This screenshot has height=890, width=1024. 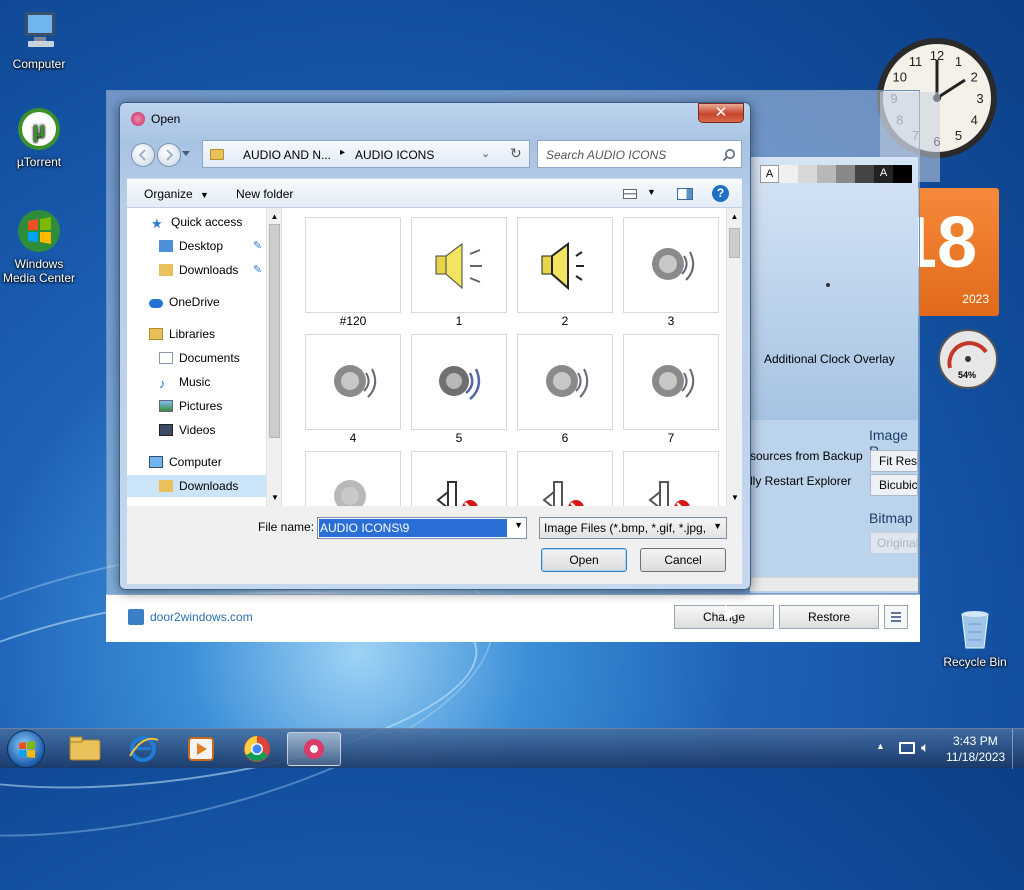 I want to click on music-note-icon: ♪, so click(x=162, y=383).